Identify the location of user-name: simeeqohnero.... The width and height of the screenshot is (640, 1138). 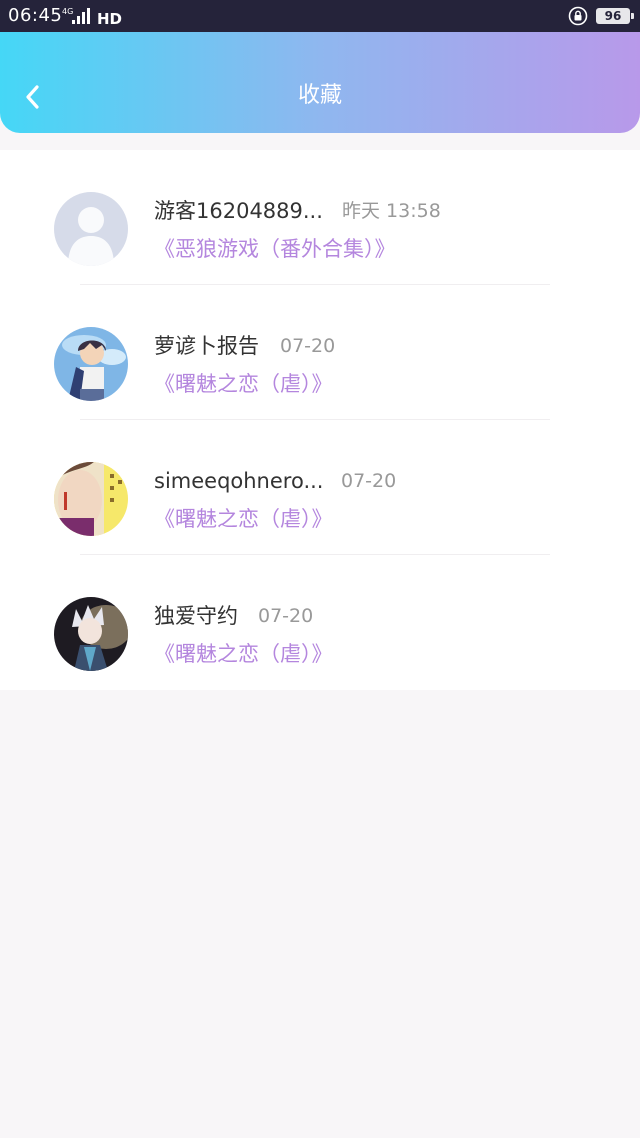
(239, 481).